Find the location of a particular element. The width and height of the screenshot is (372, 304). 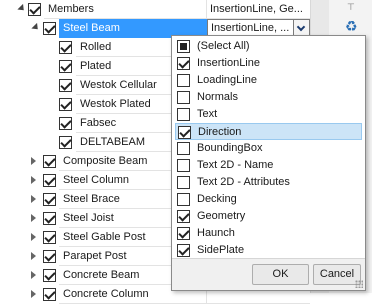

option-item: Haunch is located at coordinates (268, 233).